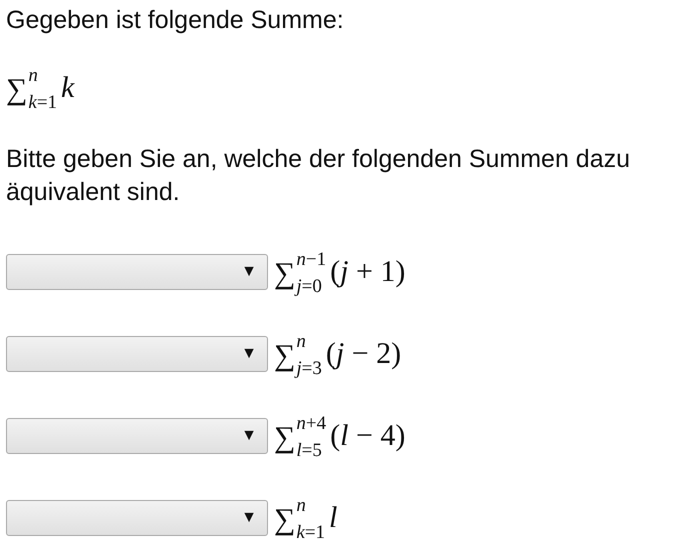 Image resolution: width=680 pixels, height=559 pixels. I want to click on intro-text: Gegeben ist folgende Summe:, so click(175, 20).